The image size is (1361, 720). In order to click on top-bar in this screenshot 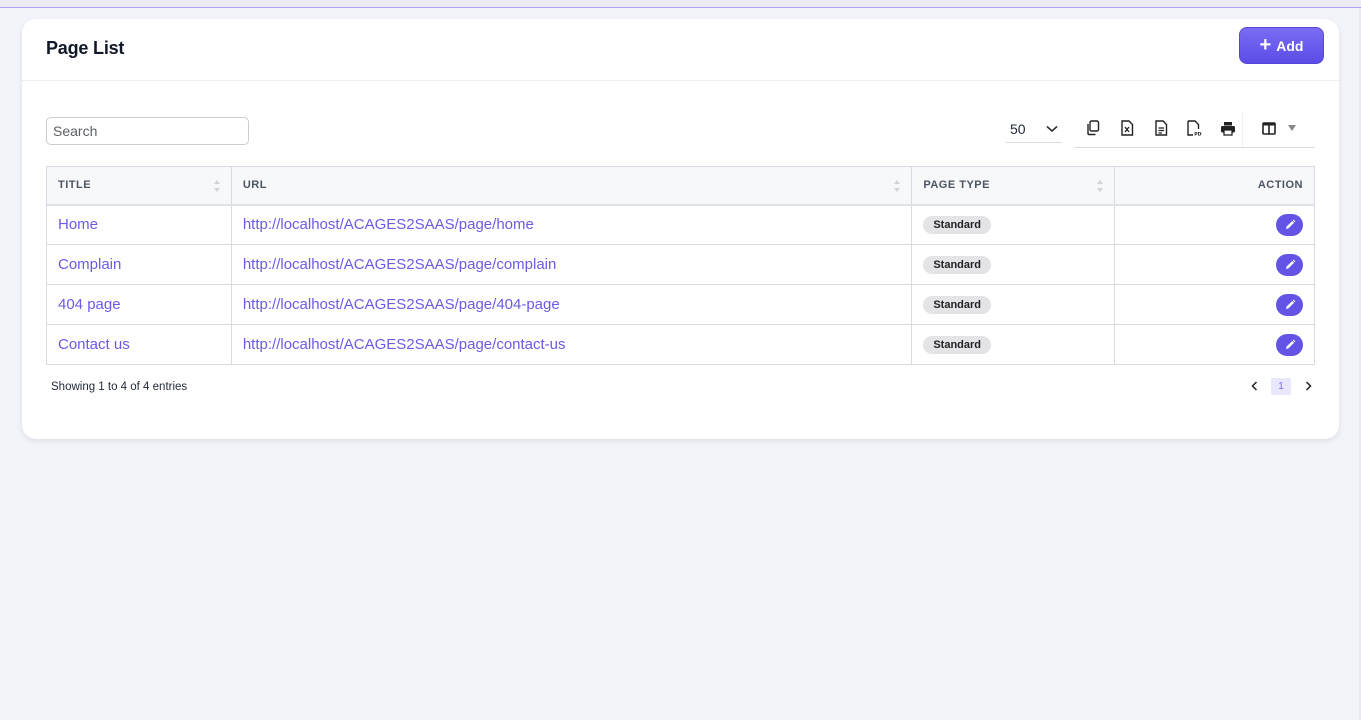, I will do `click(680, 4)`.